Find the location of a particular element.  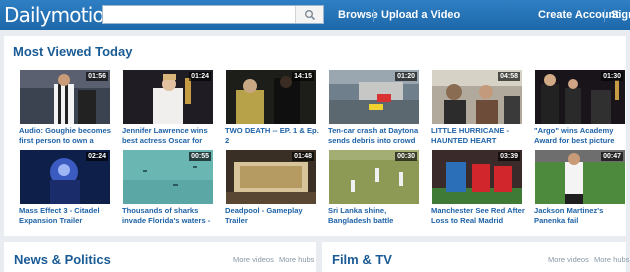

search-input is located at coordinates (199, 14).